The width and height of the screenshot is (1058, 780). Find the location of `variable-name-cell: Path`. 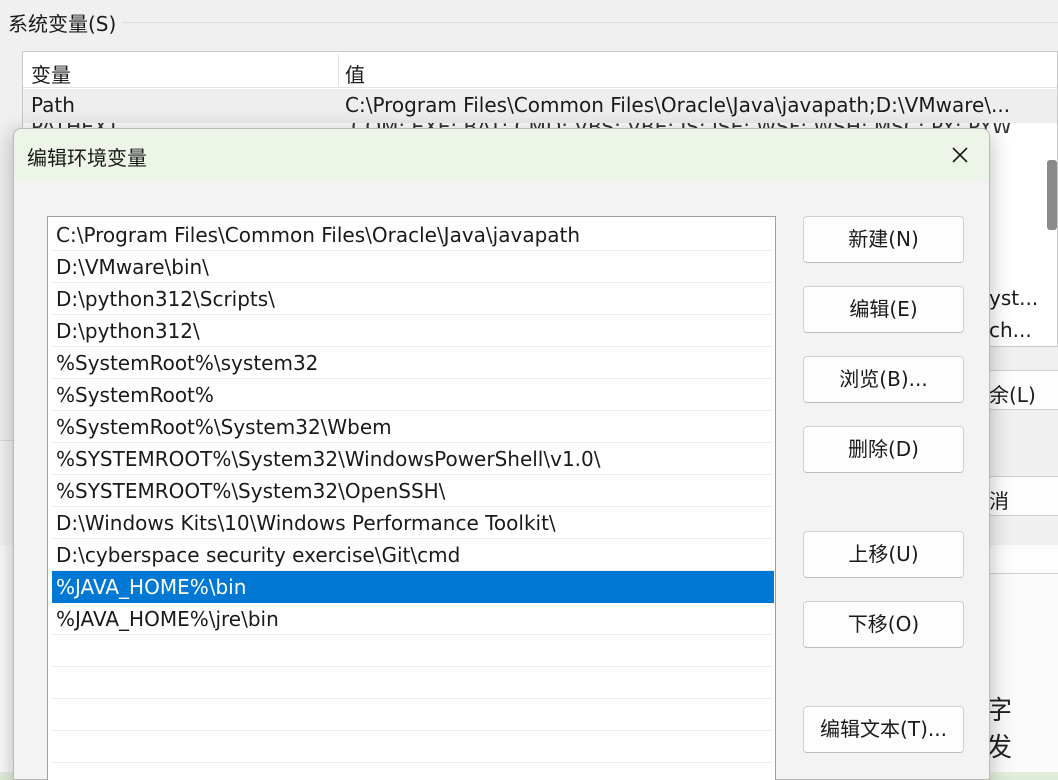

variable-name-cell: Path is located at coordinates (53, 105).